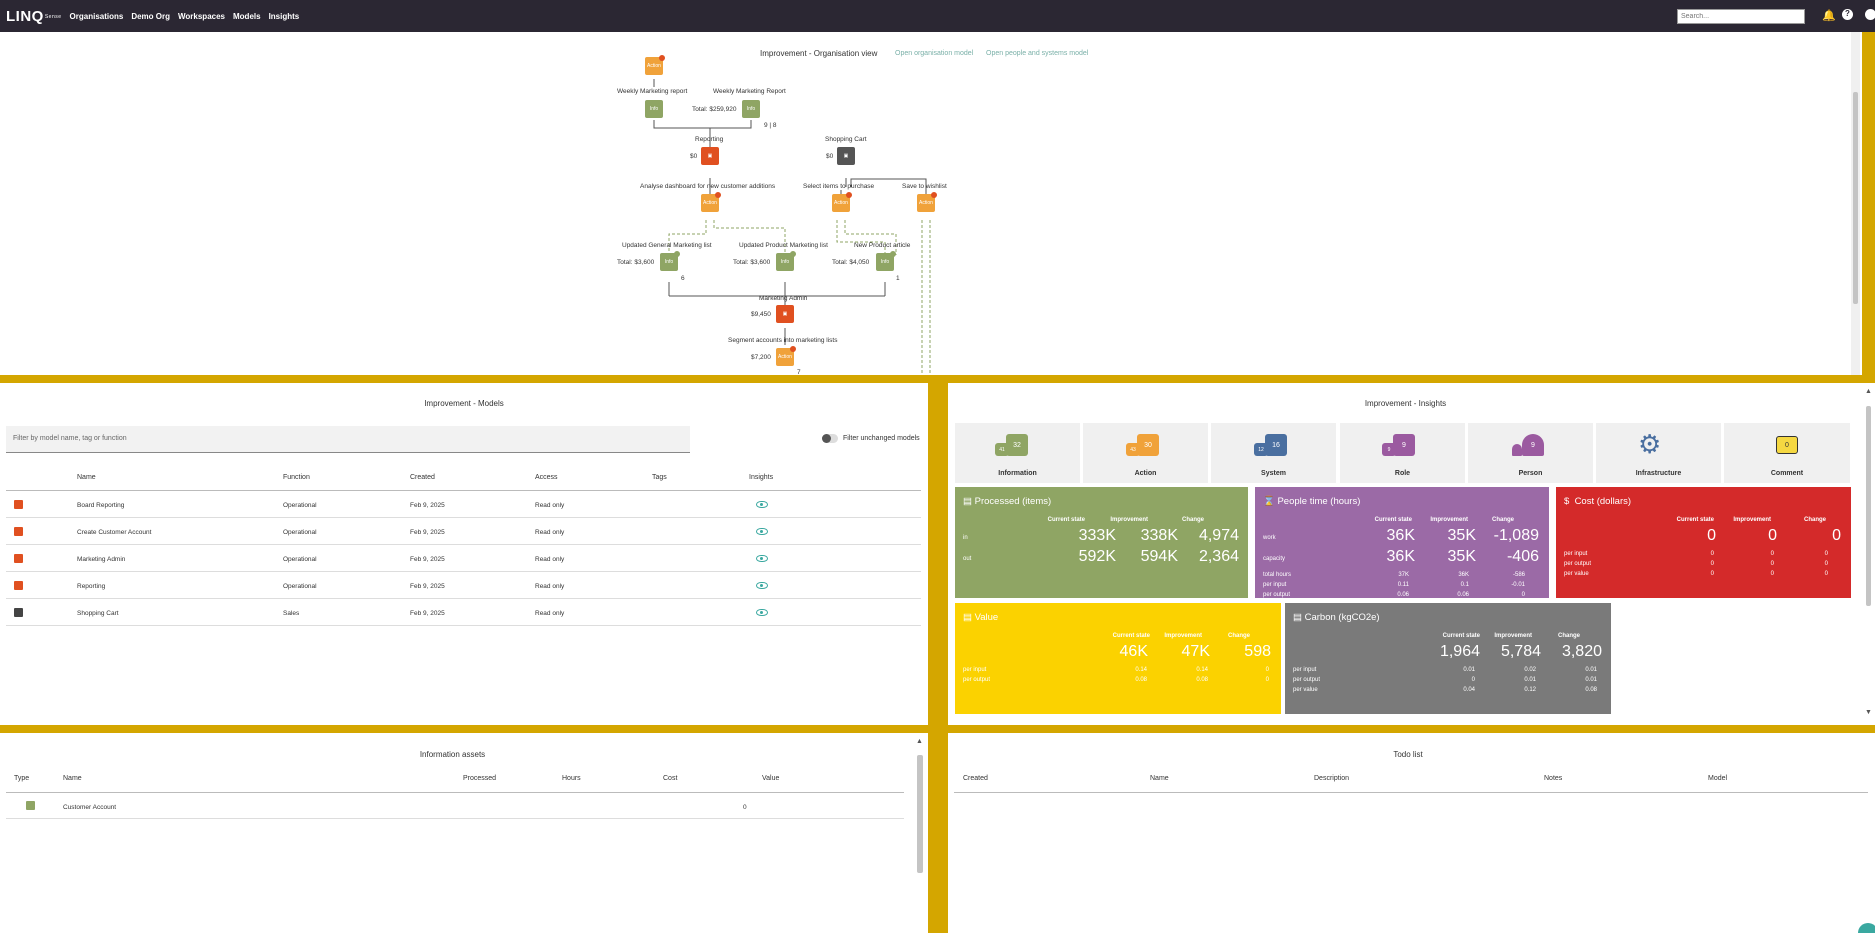 This screenshot has width=1875, height=933. What do you see at coordinates (101, 559) in the screenshot?
I see `model-name: Marketing Admin` at bounding box center [101, 559].